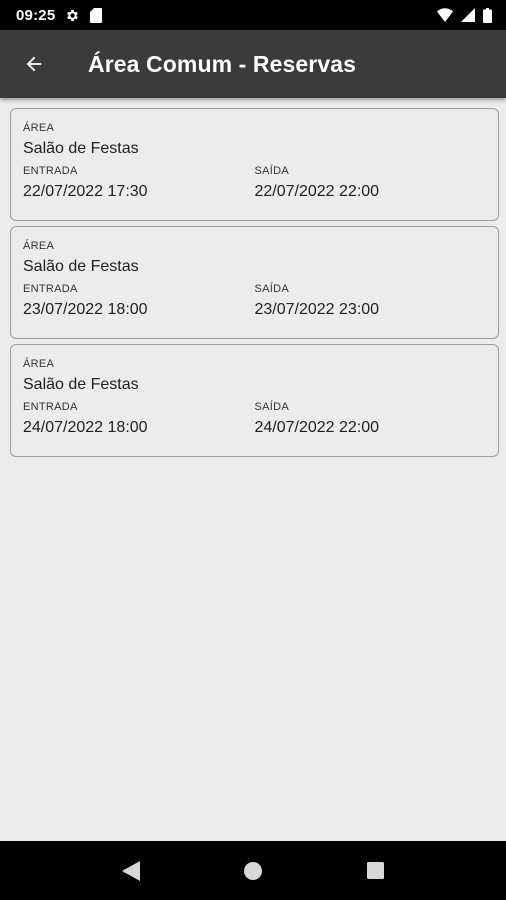 Image resolution: width=506 pixels, height=900 pixels. I want to click on recents-square-icon, so click(375, 870).